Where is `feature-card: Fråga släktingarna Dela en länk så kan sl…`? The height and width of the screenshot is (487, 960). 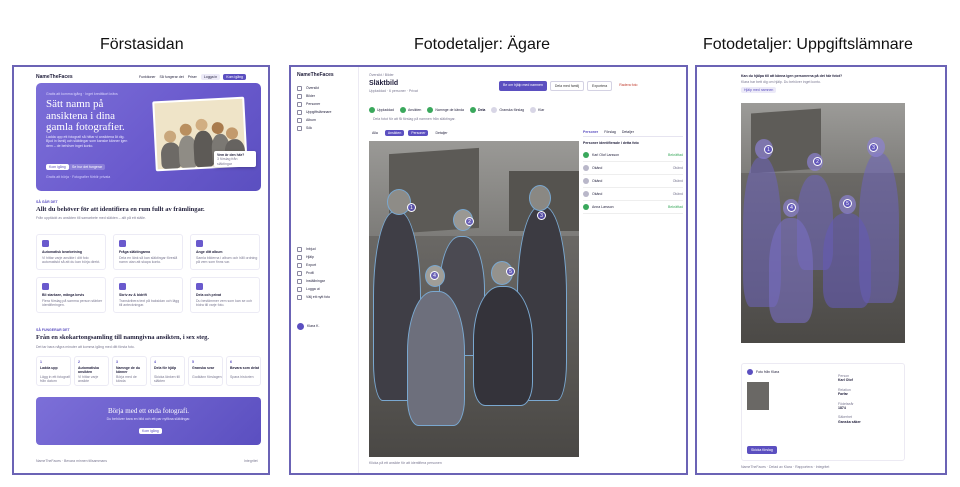
feature-card: Fråga släktingarna Dela en länk så kan sl… is located at coordinates (148, 252).